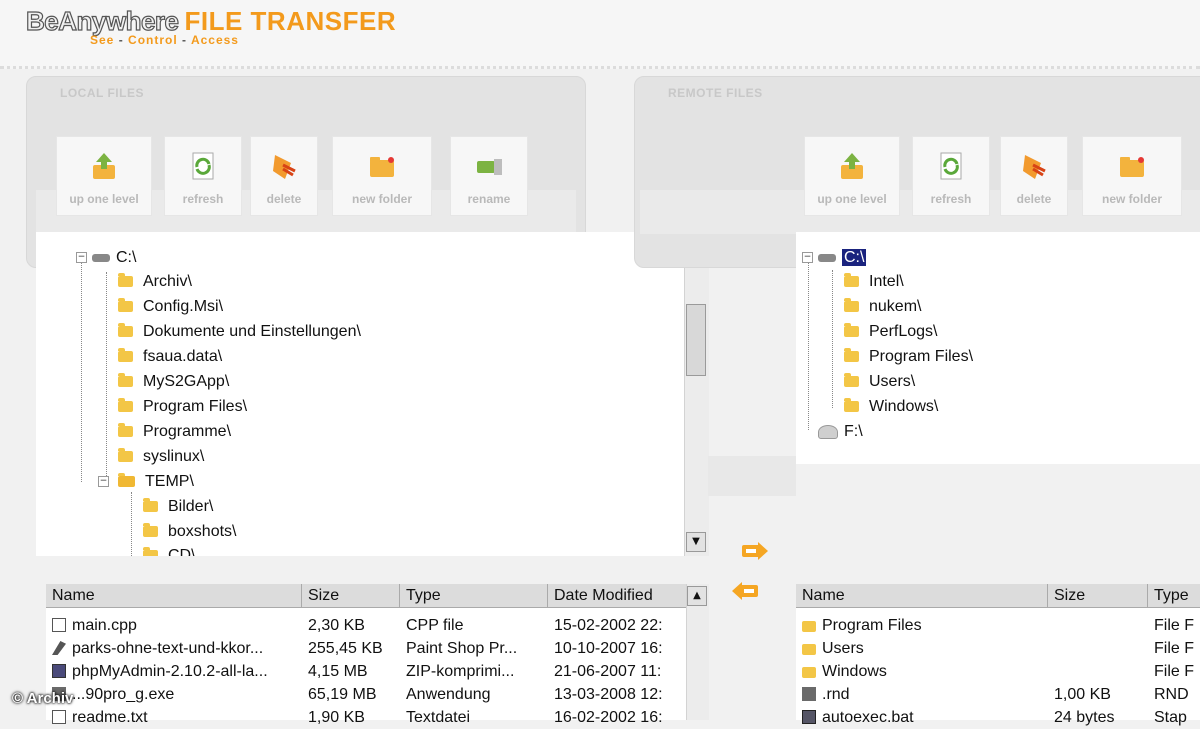  What do you see at coordinates (696, 400) in the screenshot?
I see `local-tree-scrollbar: ▲ ▼` at bounding box center [696, 400].